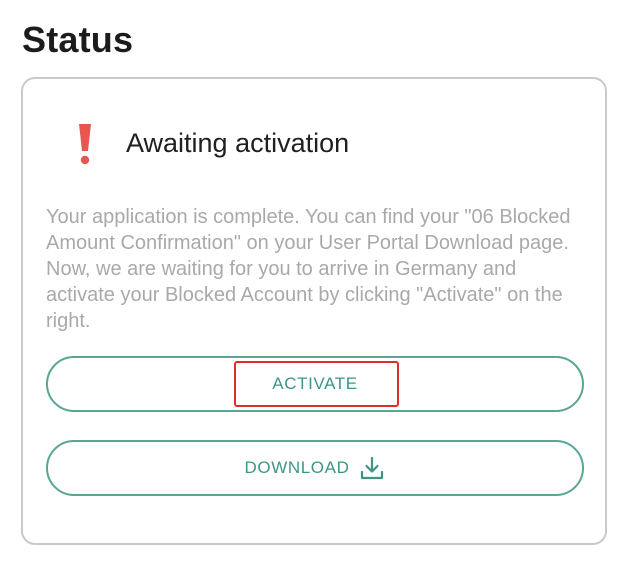 This screenshot has height=571, width=635. I want to click on download-icon, so click(372, 468).